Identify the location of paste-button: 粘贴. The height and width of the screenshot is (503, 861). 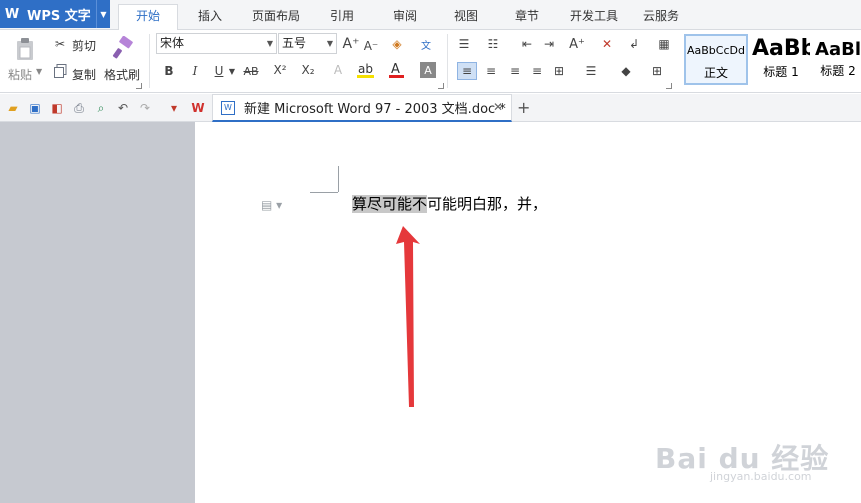
(20, 74).